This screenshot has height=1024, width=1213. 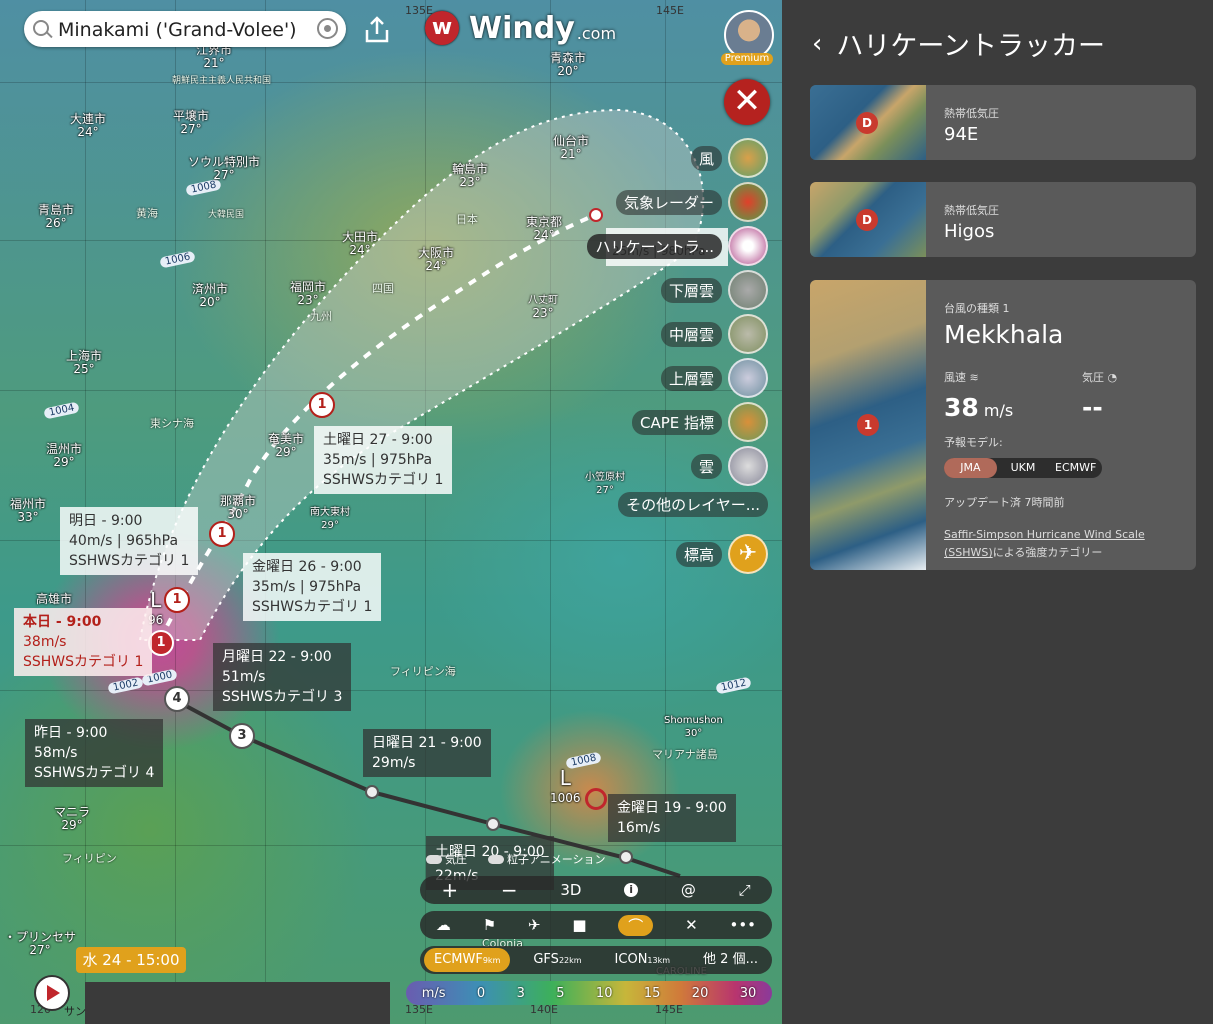 I want to click on toggle-icon, so click(x=434, y=859).